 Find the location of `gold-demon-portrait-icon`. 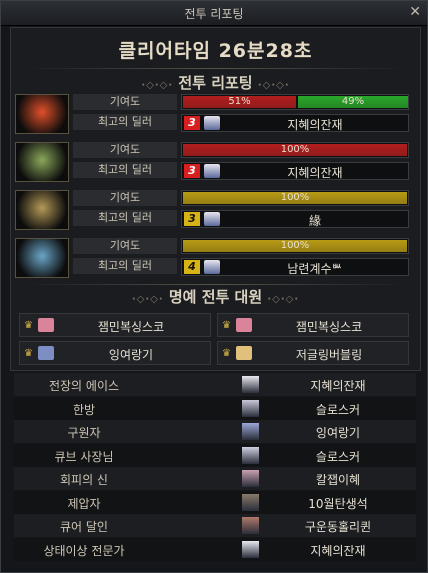

gold-demon-portrait-icon is located at coordinates (42, 210).